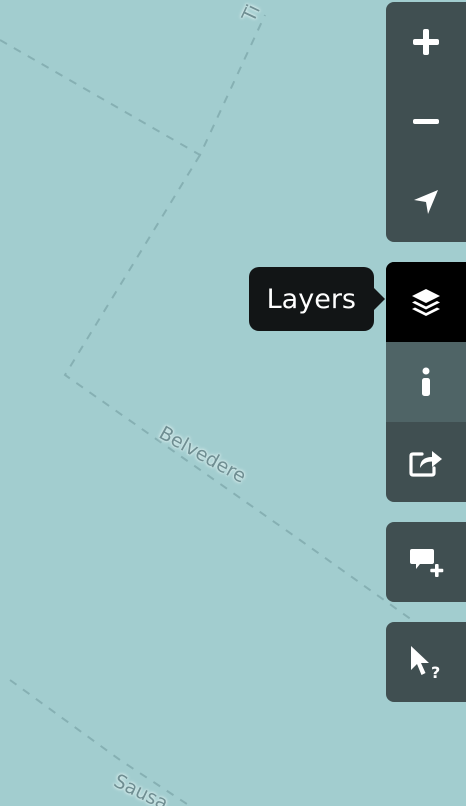  I want to click on zoom-out-button, so click(426, 122).